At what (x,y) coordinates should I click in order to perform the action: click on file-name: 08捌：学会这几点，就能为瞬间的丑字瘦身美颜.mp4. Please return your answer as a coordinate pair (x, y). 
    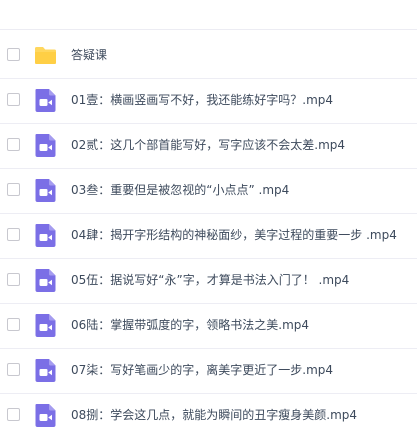
    Looking at the image, I should click on (214, 415).